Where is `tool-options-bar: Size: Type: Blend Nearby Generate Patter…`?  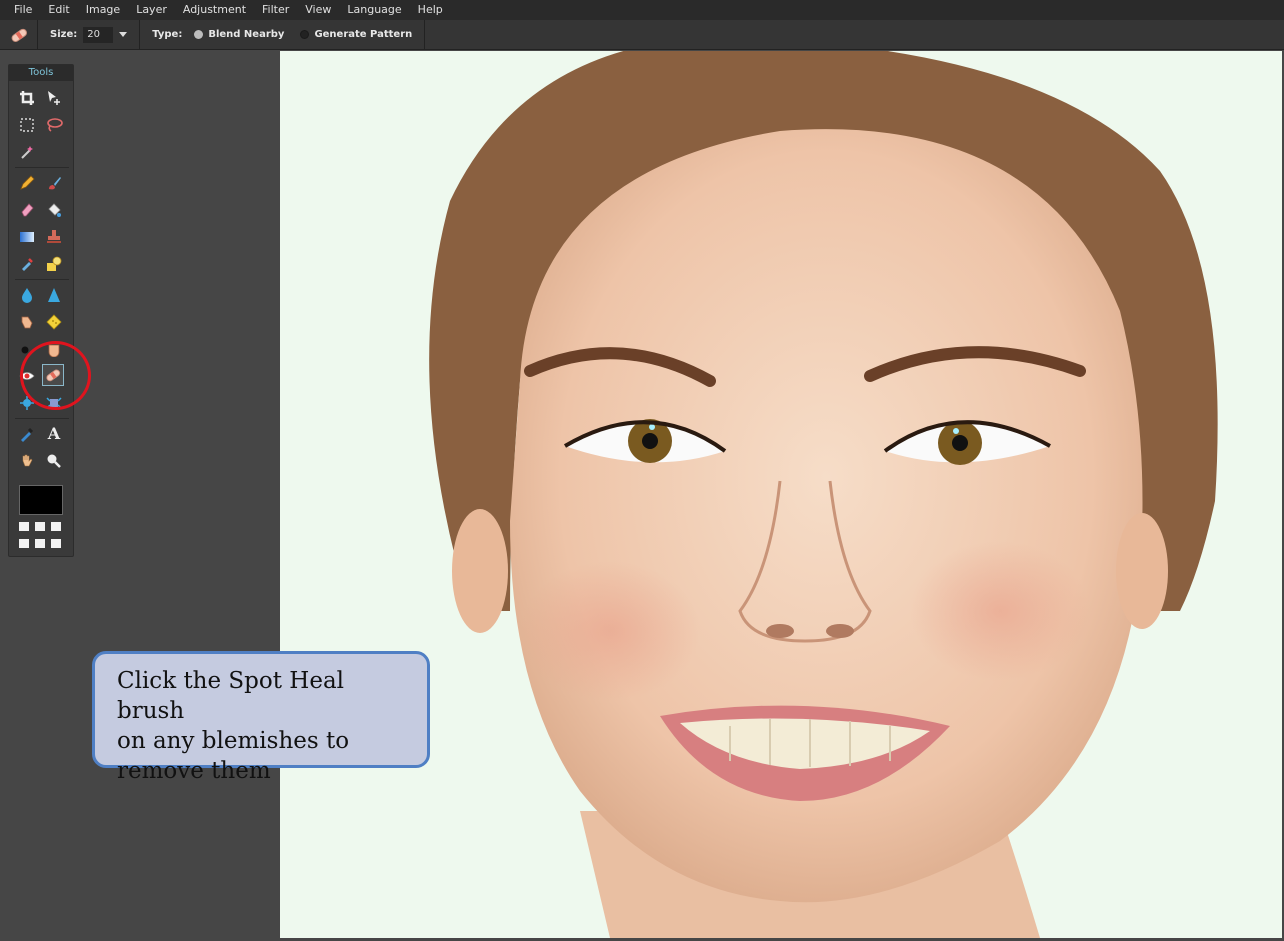
tool-options-bar: Size: Type: Blend Nearby Generate Patter… is located at coordinates (642, 34).